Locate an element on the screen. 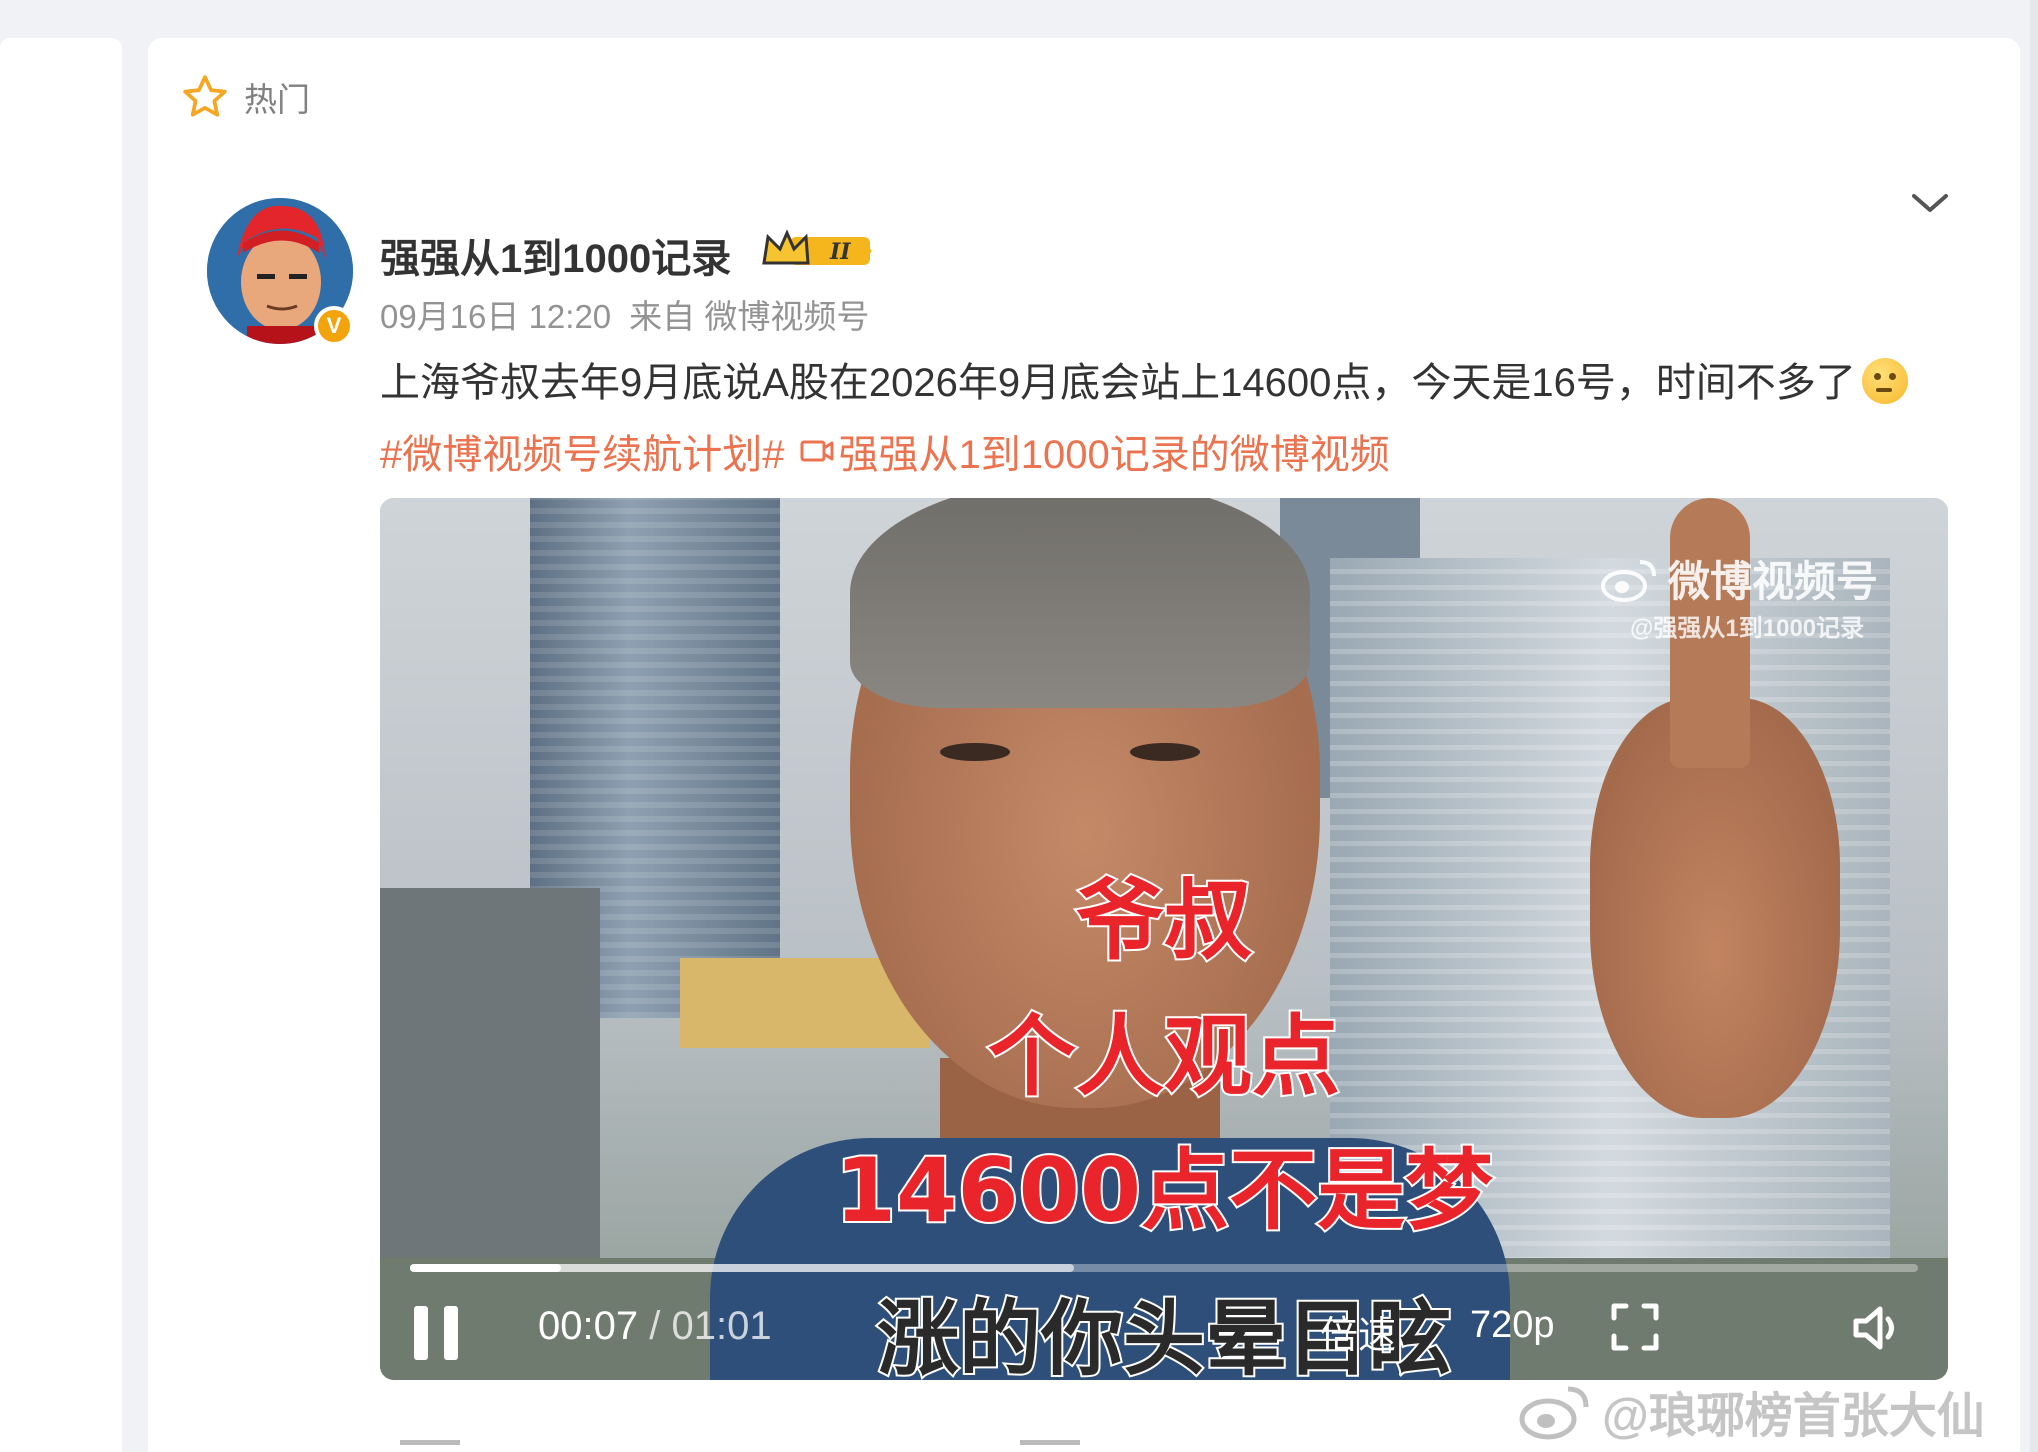  video-caption: 个人观点 is located at coordinates (1164, 1056).